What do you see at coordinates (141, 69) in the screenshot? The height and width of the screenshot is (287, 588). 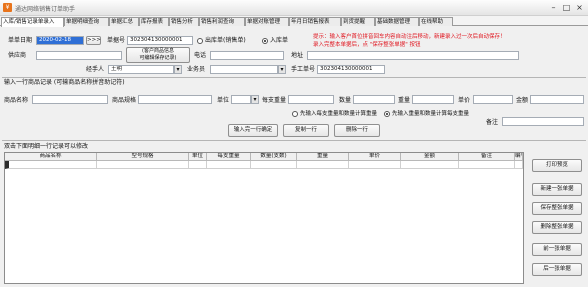 I see `handler-select: 王明` at bounding box center [141, 69].